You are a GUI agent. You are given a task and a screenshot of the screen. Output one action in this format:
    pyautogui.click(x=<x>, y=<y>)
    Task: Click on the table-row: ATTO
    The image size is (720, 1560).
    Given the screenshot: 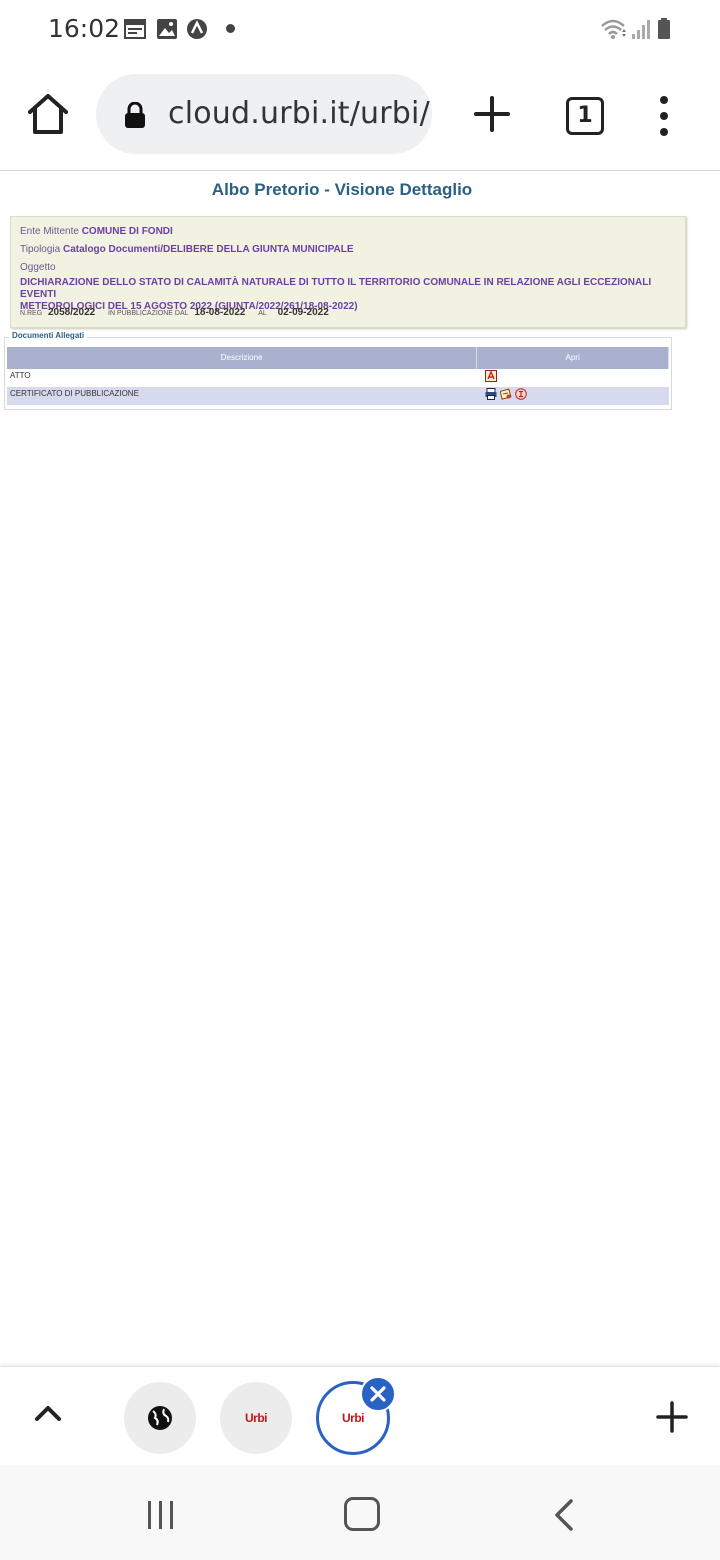 What is the action you would take?
    pyautogui.click(x=338, y=378)
    